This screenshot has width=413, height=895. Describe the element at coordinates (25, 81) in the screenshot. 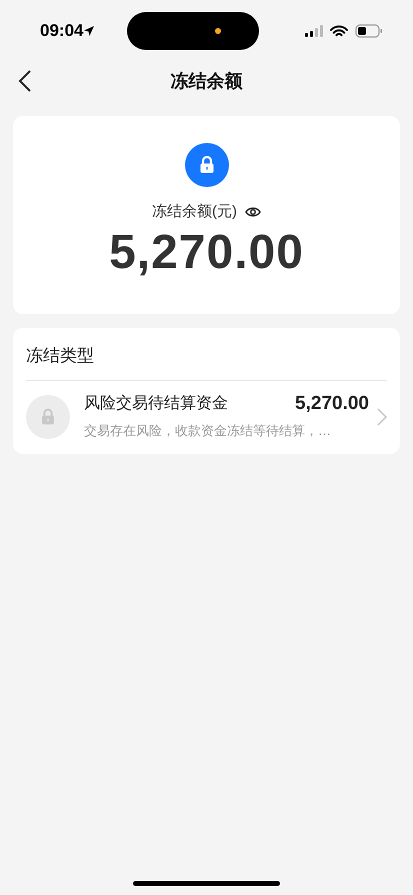

I see `back-icon` at that location.